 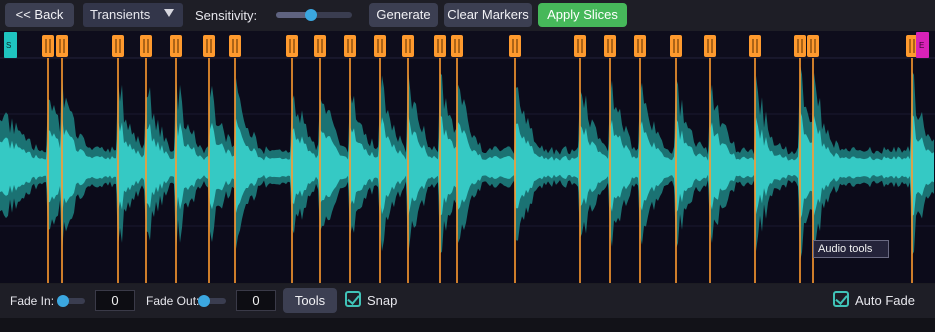 I want to click on start-marker-label: S, so click(x=8, y=45).